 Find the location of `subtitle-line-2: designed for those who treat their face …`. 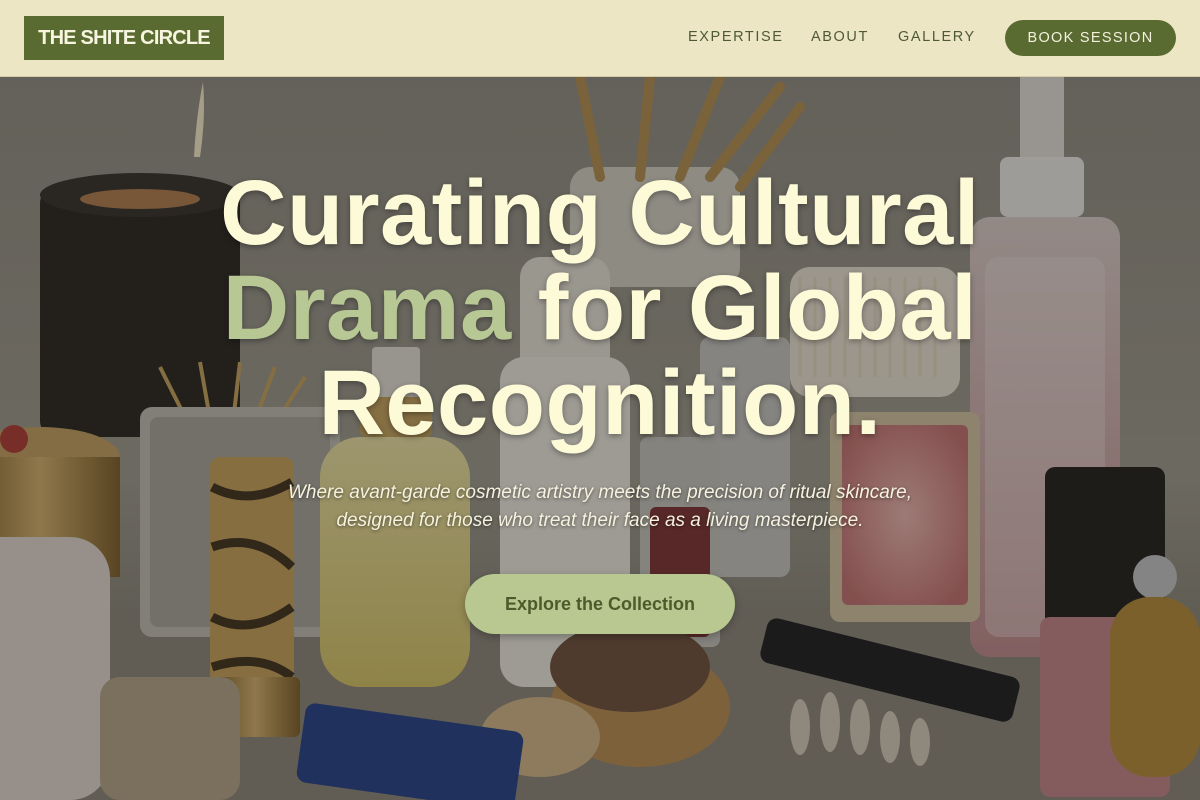

subtitle-line-2: designed for those who treat their face … is located at coordinates (600, 520).